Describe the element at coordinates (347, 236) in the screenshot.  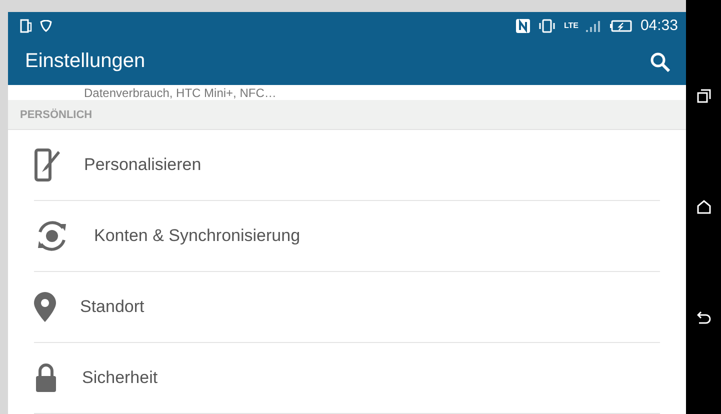
I see `settings-item: Konten & Synchronisierung` at that location.